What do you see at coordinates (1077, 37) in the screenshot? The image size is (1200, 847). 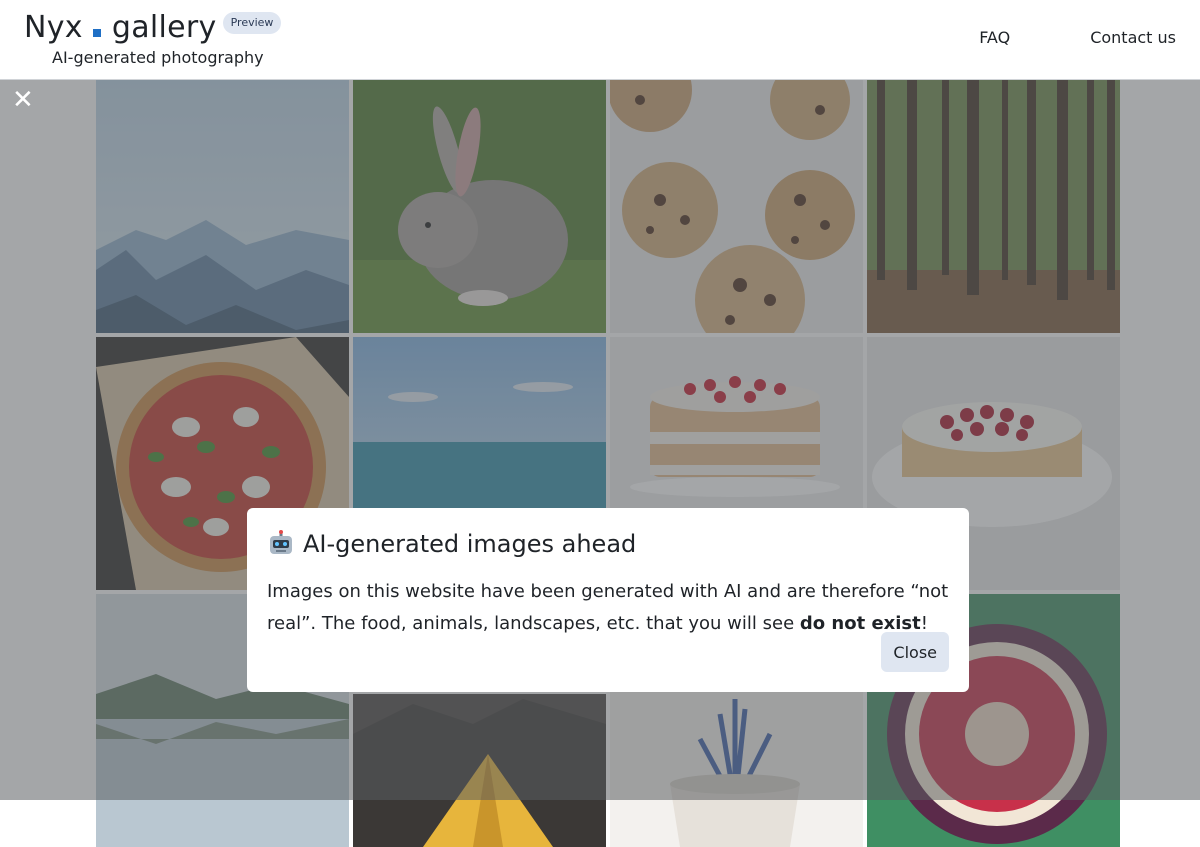 I see `main-nav: FAQ Contact us` at bounding box center [1077, 37].